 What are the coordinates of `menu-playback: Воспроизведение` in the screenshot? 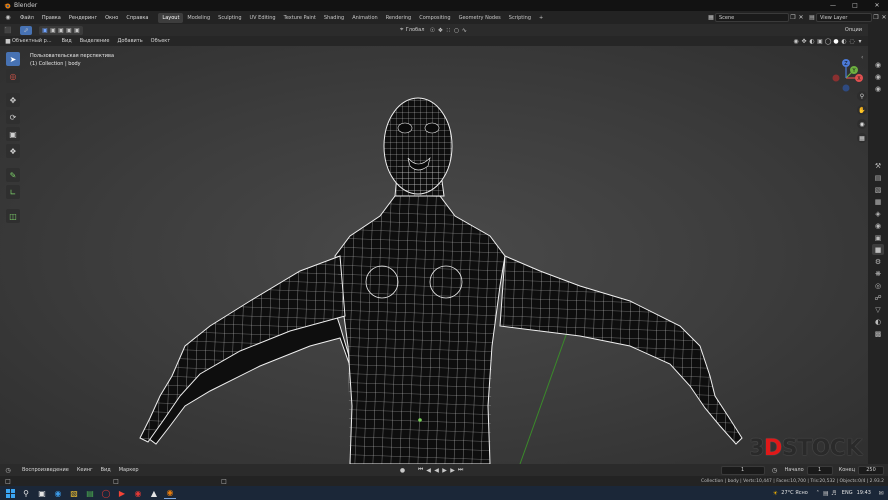 It's located at (45, 470).